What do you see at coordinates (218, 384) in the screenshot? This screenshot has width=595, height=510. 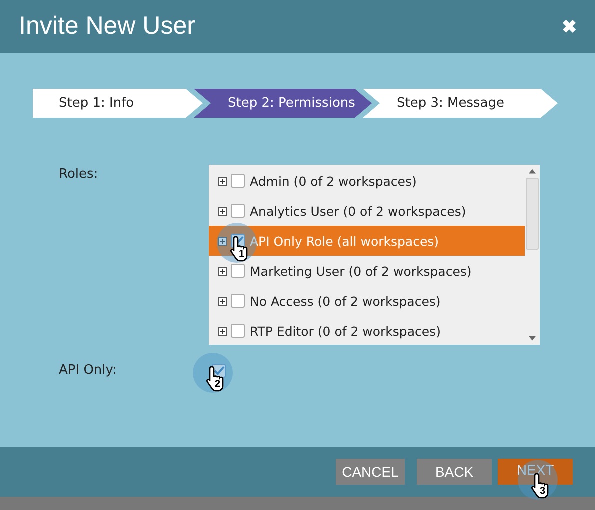 I see `step-number: 2` at bounding box center [218, 384].